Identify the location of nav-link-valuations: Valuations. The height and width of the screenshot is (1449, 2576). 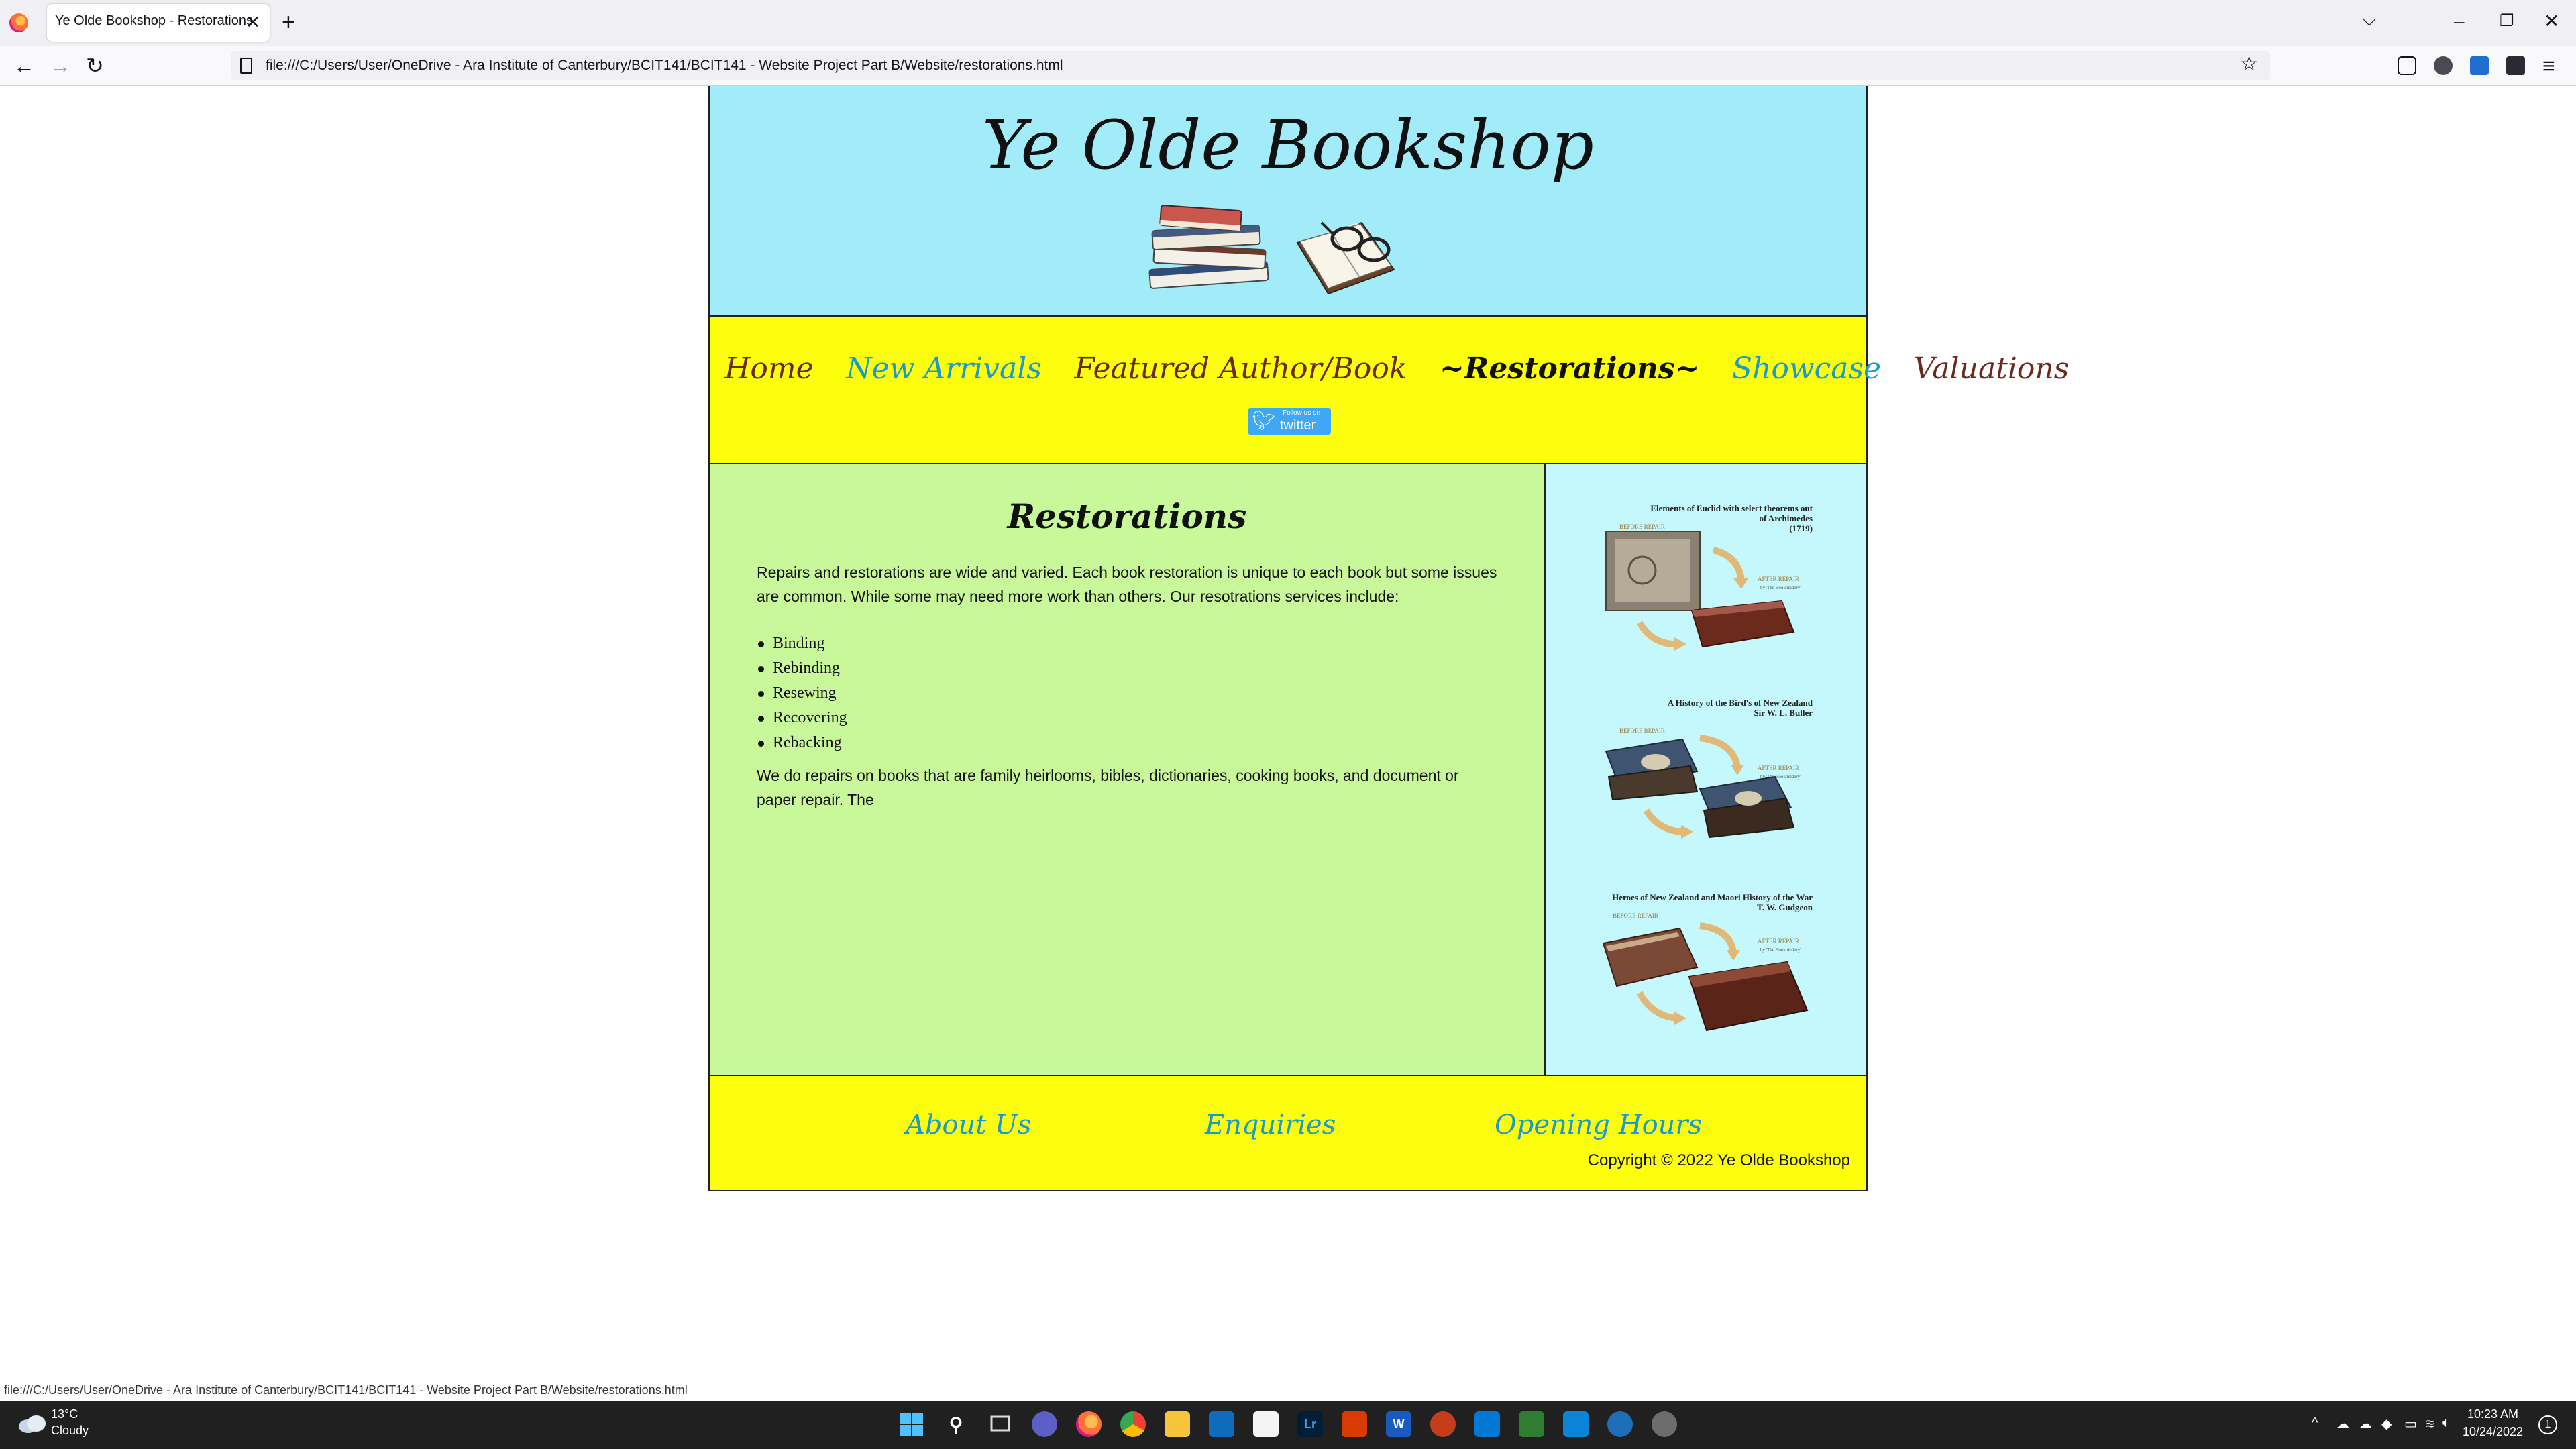
(1992, 369).